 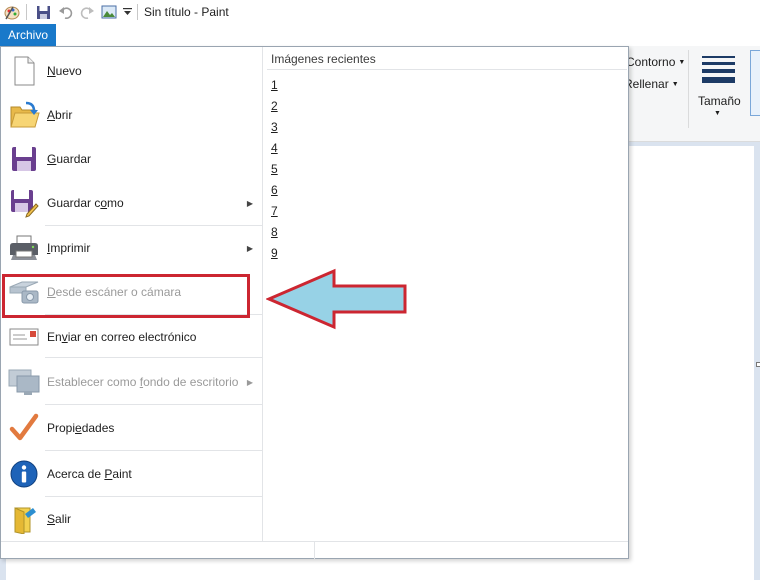 What do you see at coordinates (380, 12) in the screenshot?
I see `title-bar: Sin título - Paint` at bounding box center [380, 12].